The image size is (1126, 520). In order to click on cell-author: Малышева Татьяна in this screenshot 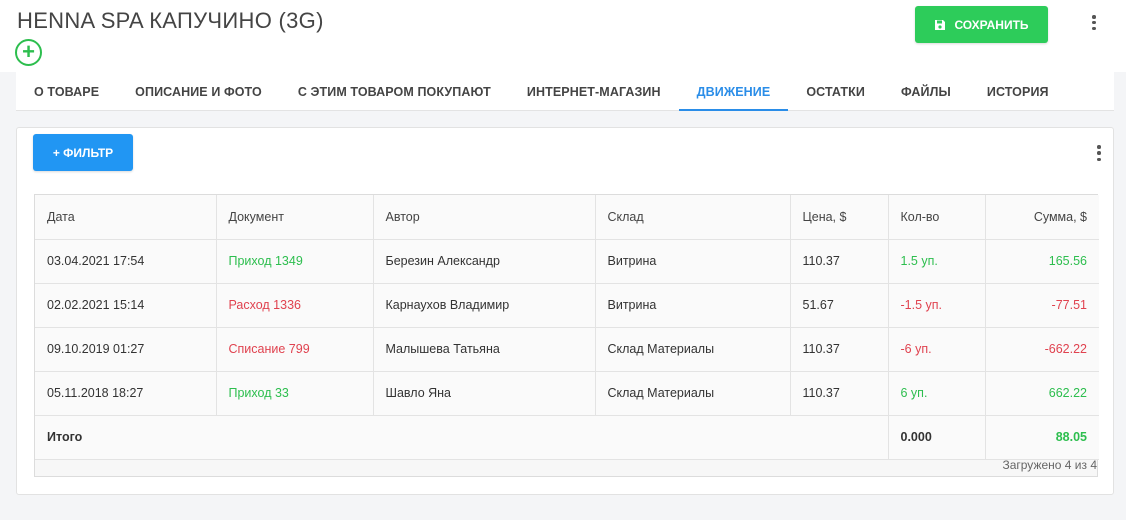, I will do `click(484, 349)`.